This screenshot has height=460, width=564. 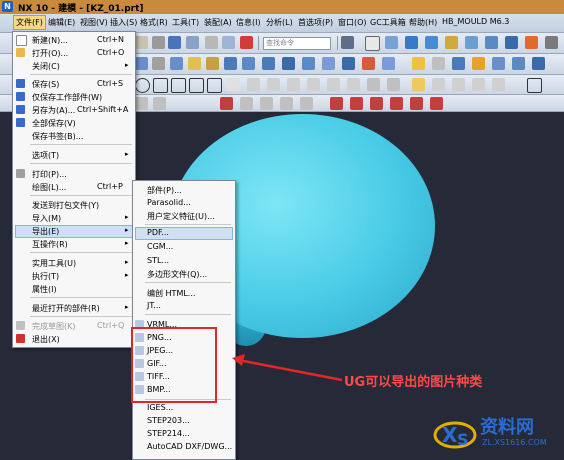 What do you see at coordinates (65, 205) in the screenshot?
I see `file-menu-pack: 发送到打包文件(Y)` at bounding box center [65, 205].